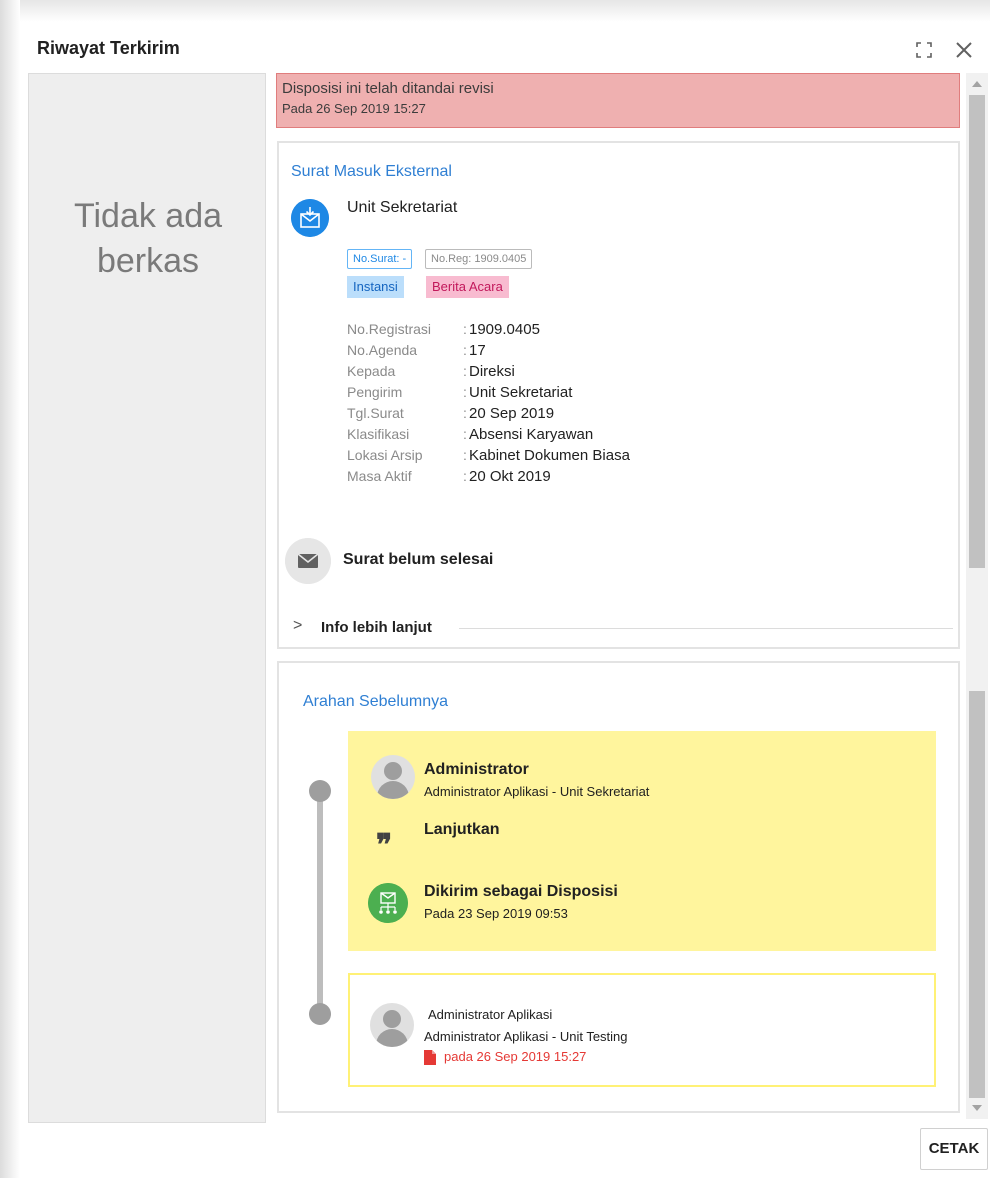 The image size is (990, 1178). Describe the element at coordinates (148, 238) in the screenshot. I see `no-file-text: Tidak ada berkas` at that location.